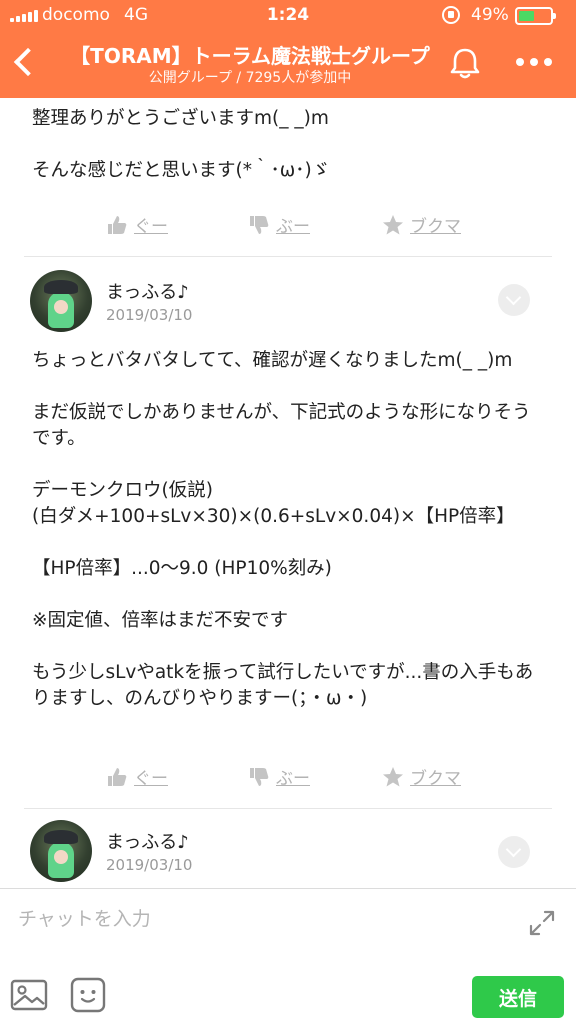 The height and width of the screenshot is (1024, 576). Describe the element at coordinates (535, 16) in the screenshot. I see `battery-icon` at that location.